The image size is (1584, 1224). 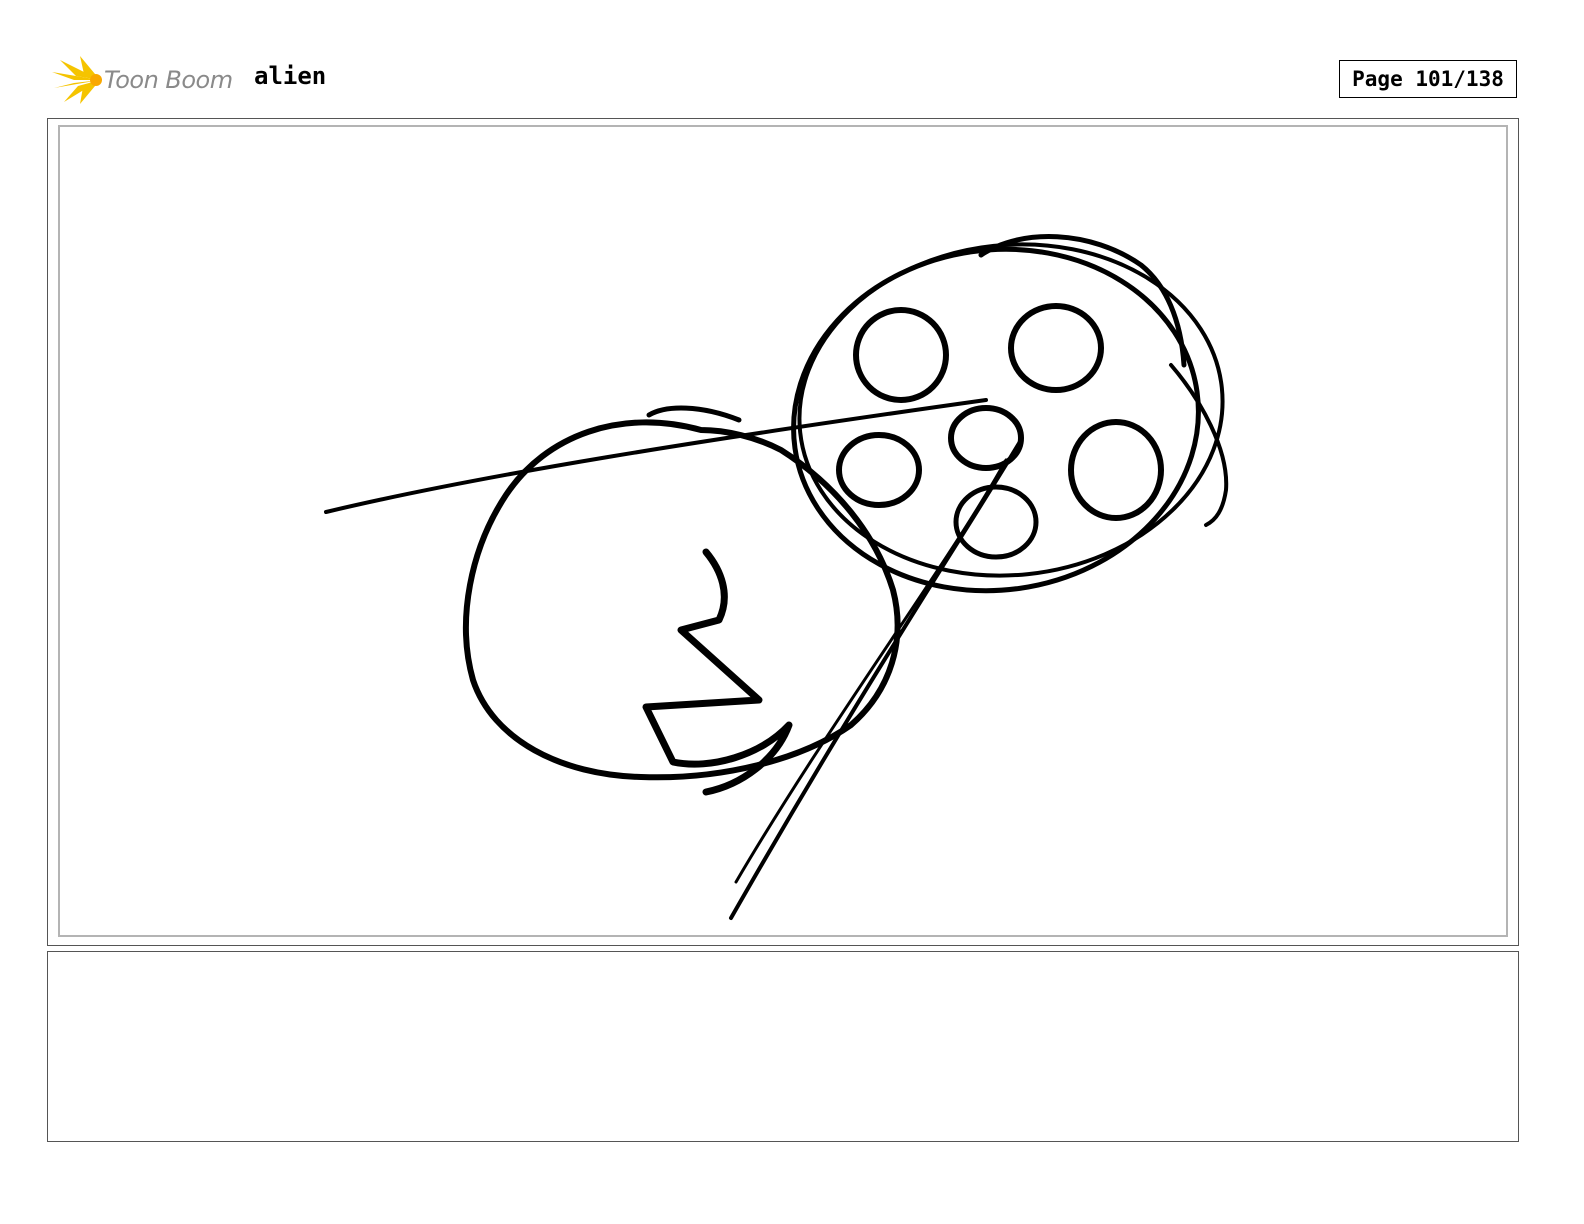 I want to click on head-outline, so click(x=681, y=600).